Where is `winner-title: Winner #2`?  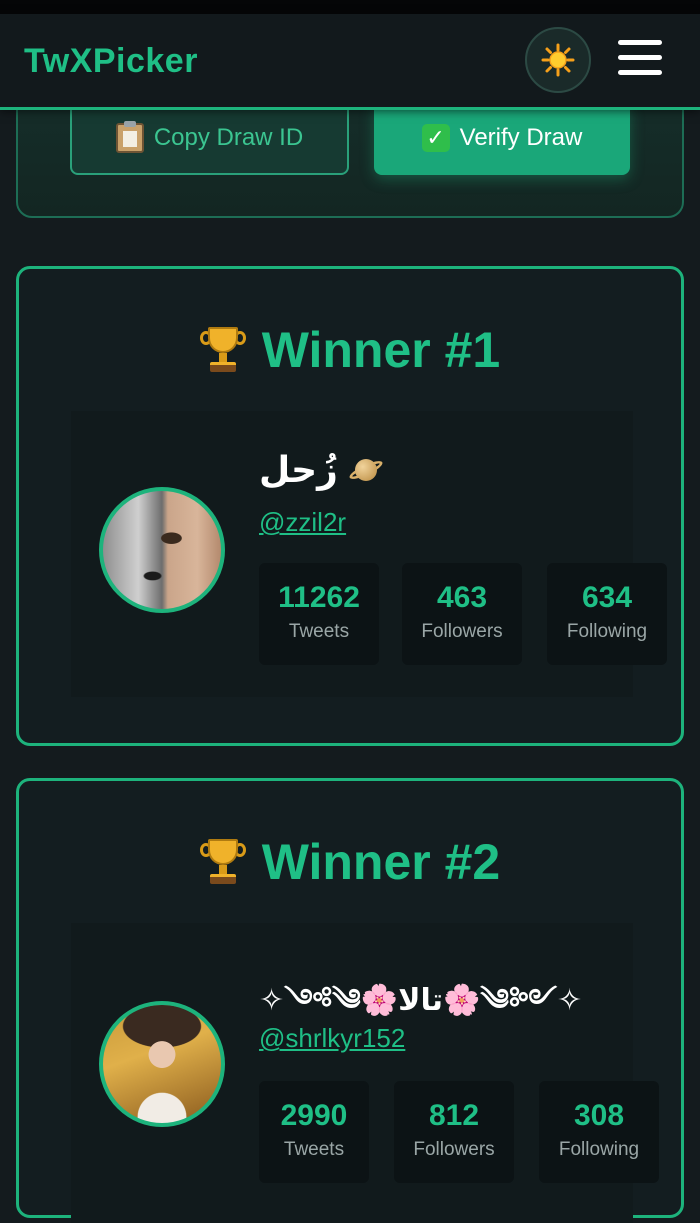
winner-title: Winner #2 is located at coordinates (350, 862).